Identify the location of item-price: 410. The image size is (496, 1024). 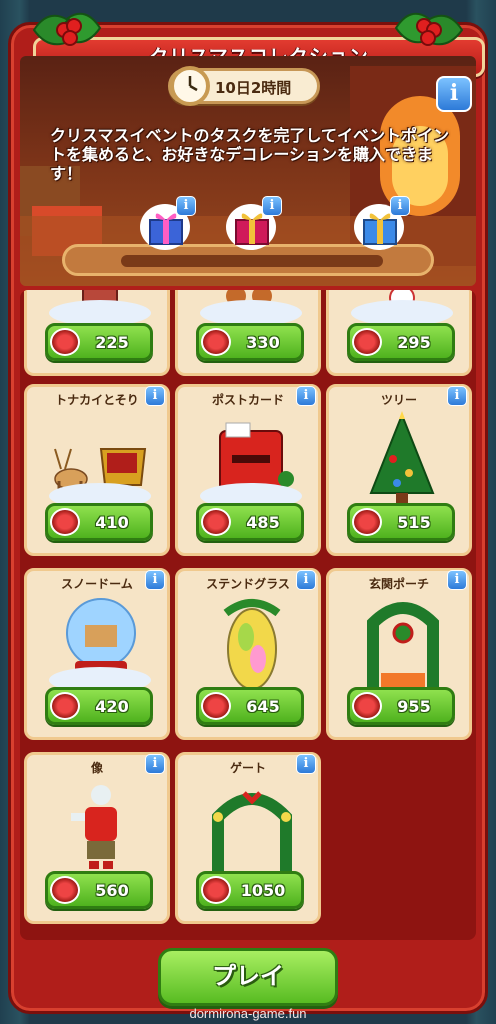
(112, 522).